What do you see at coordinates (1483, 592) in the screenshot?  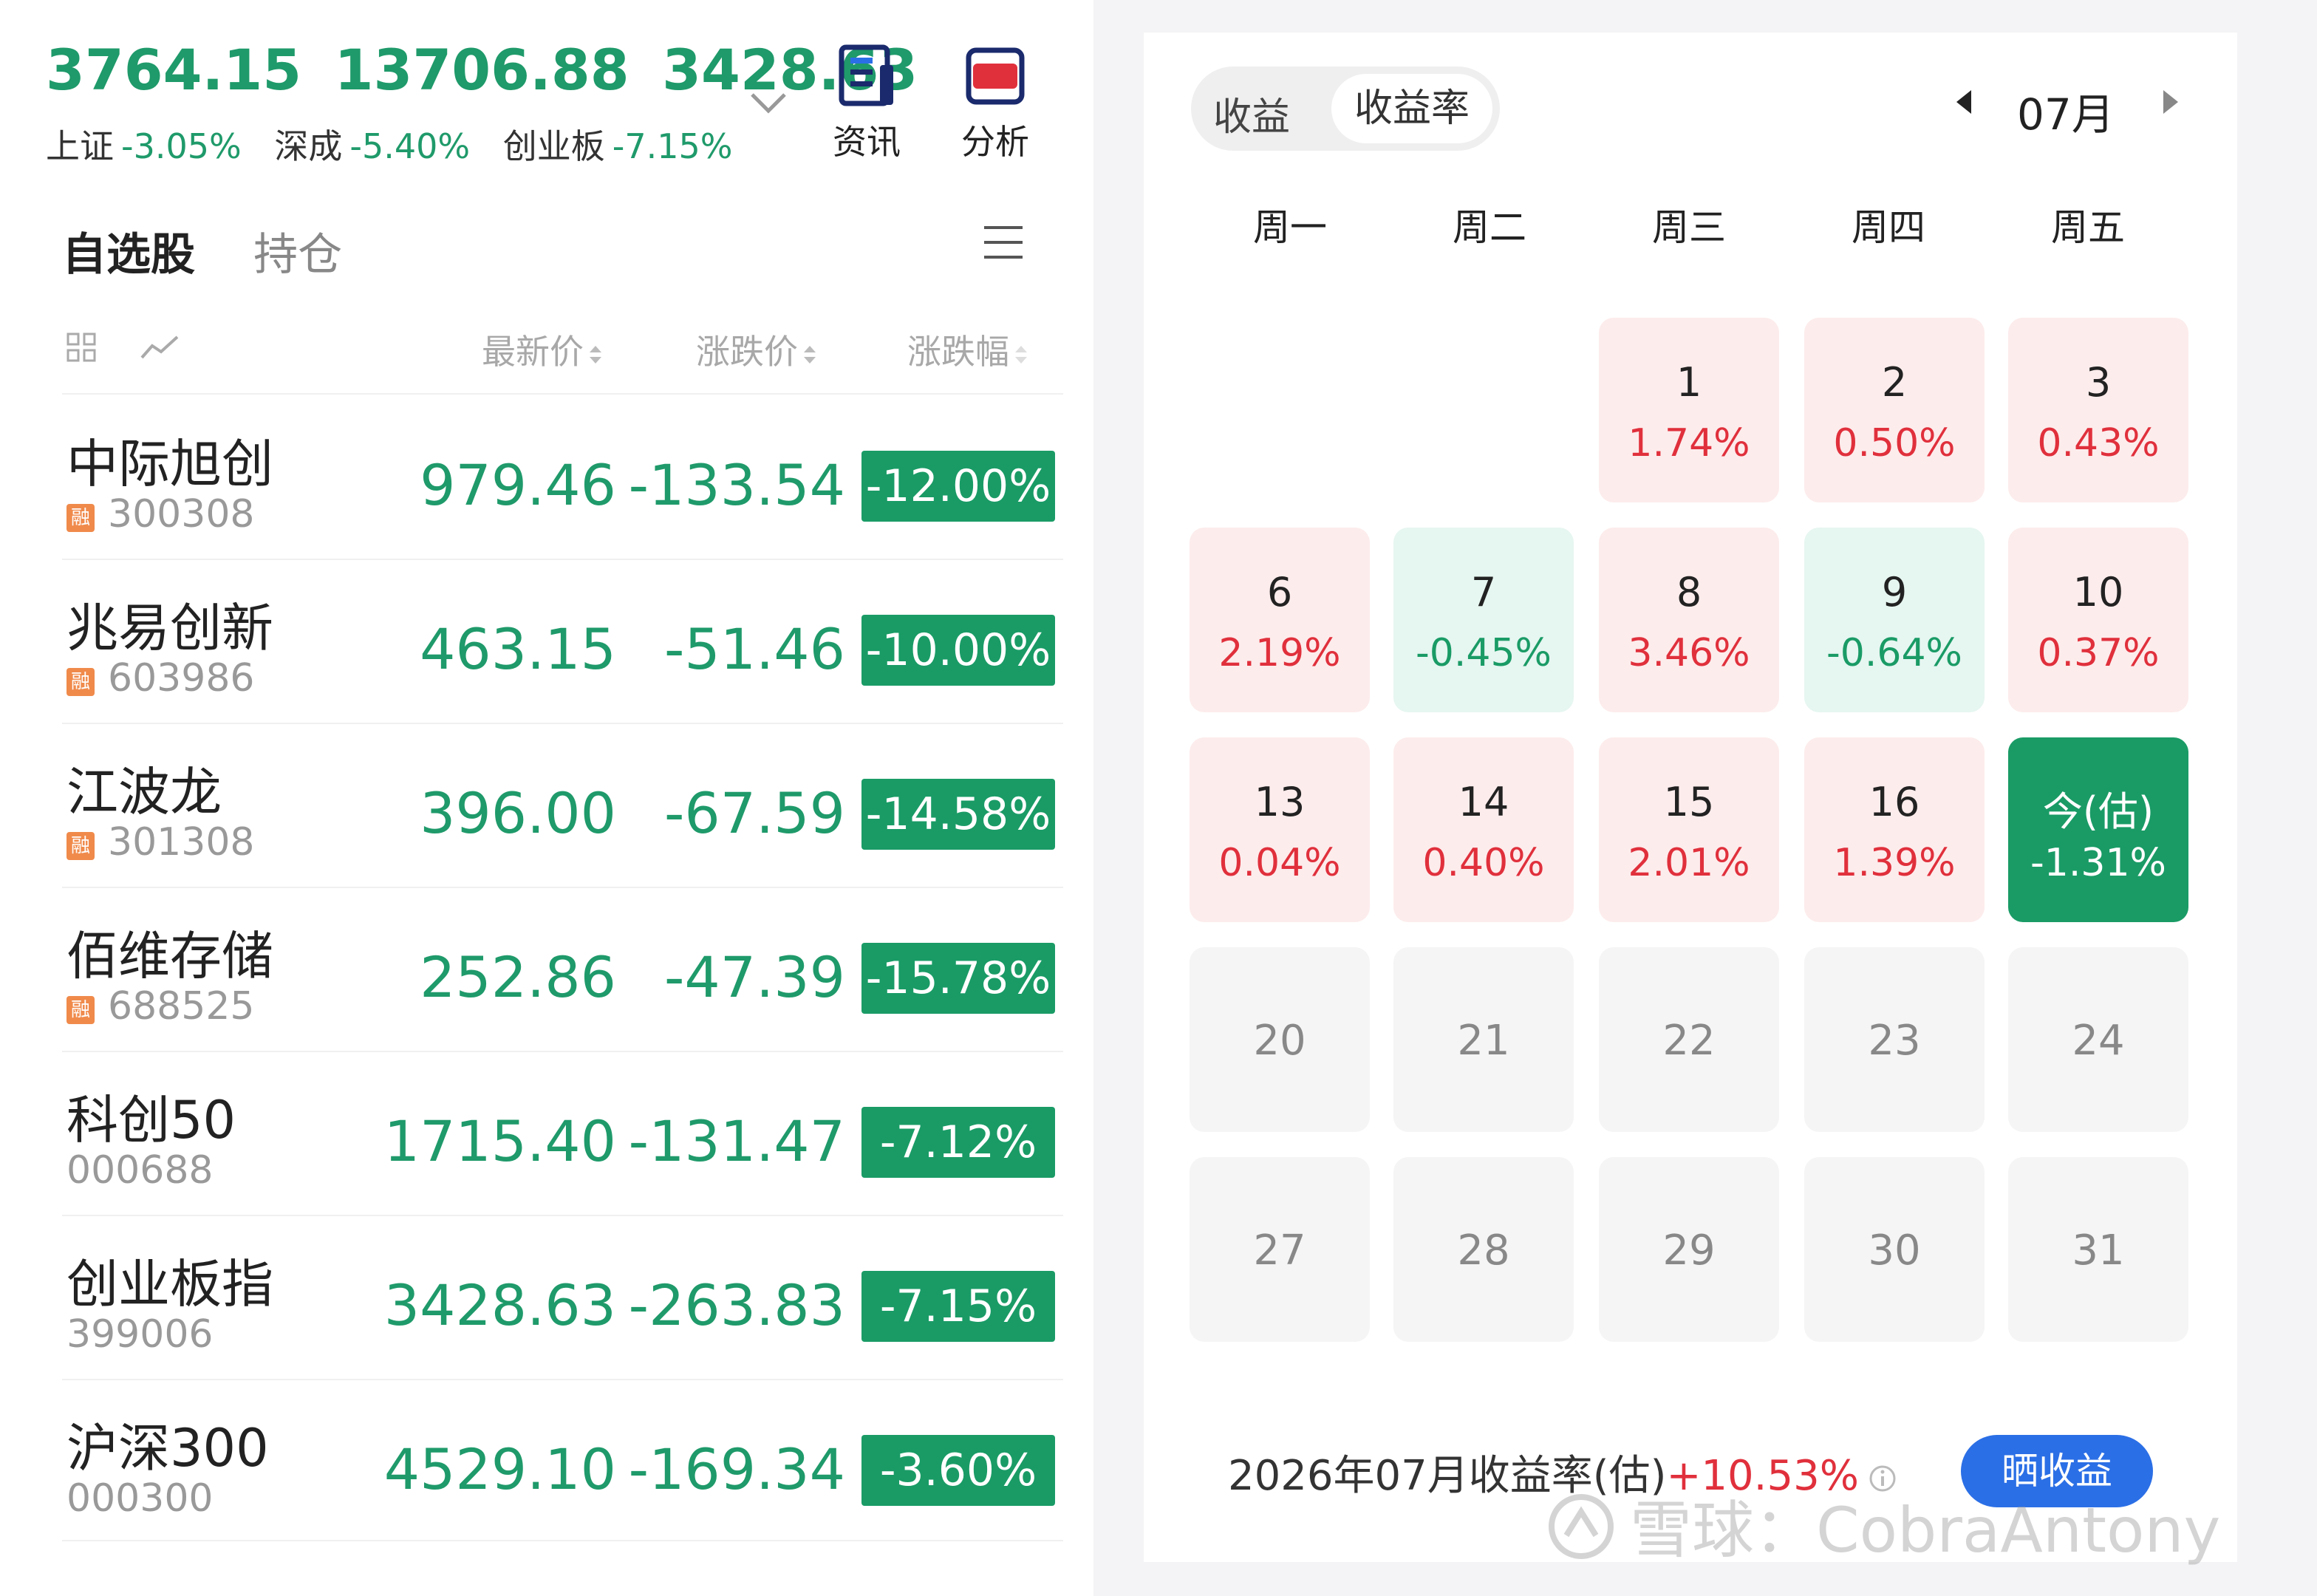 I see `day-number: 7` at bounding box center [1483, 592].